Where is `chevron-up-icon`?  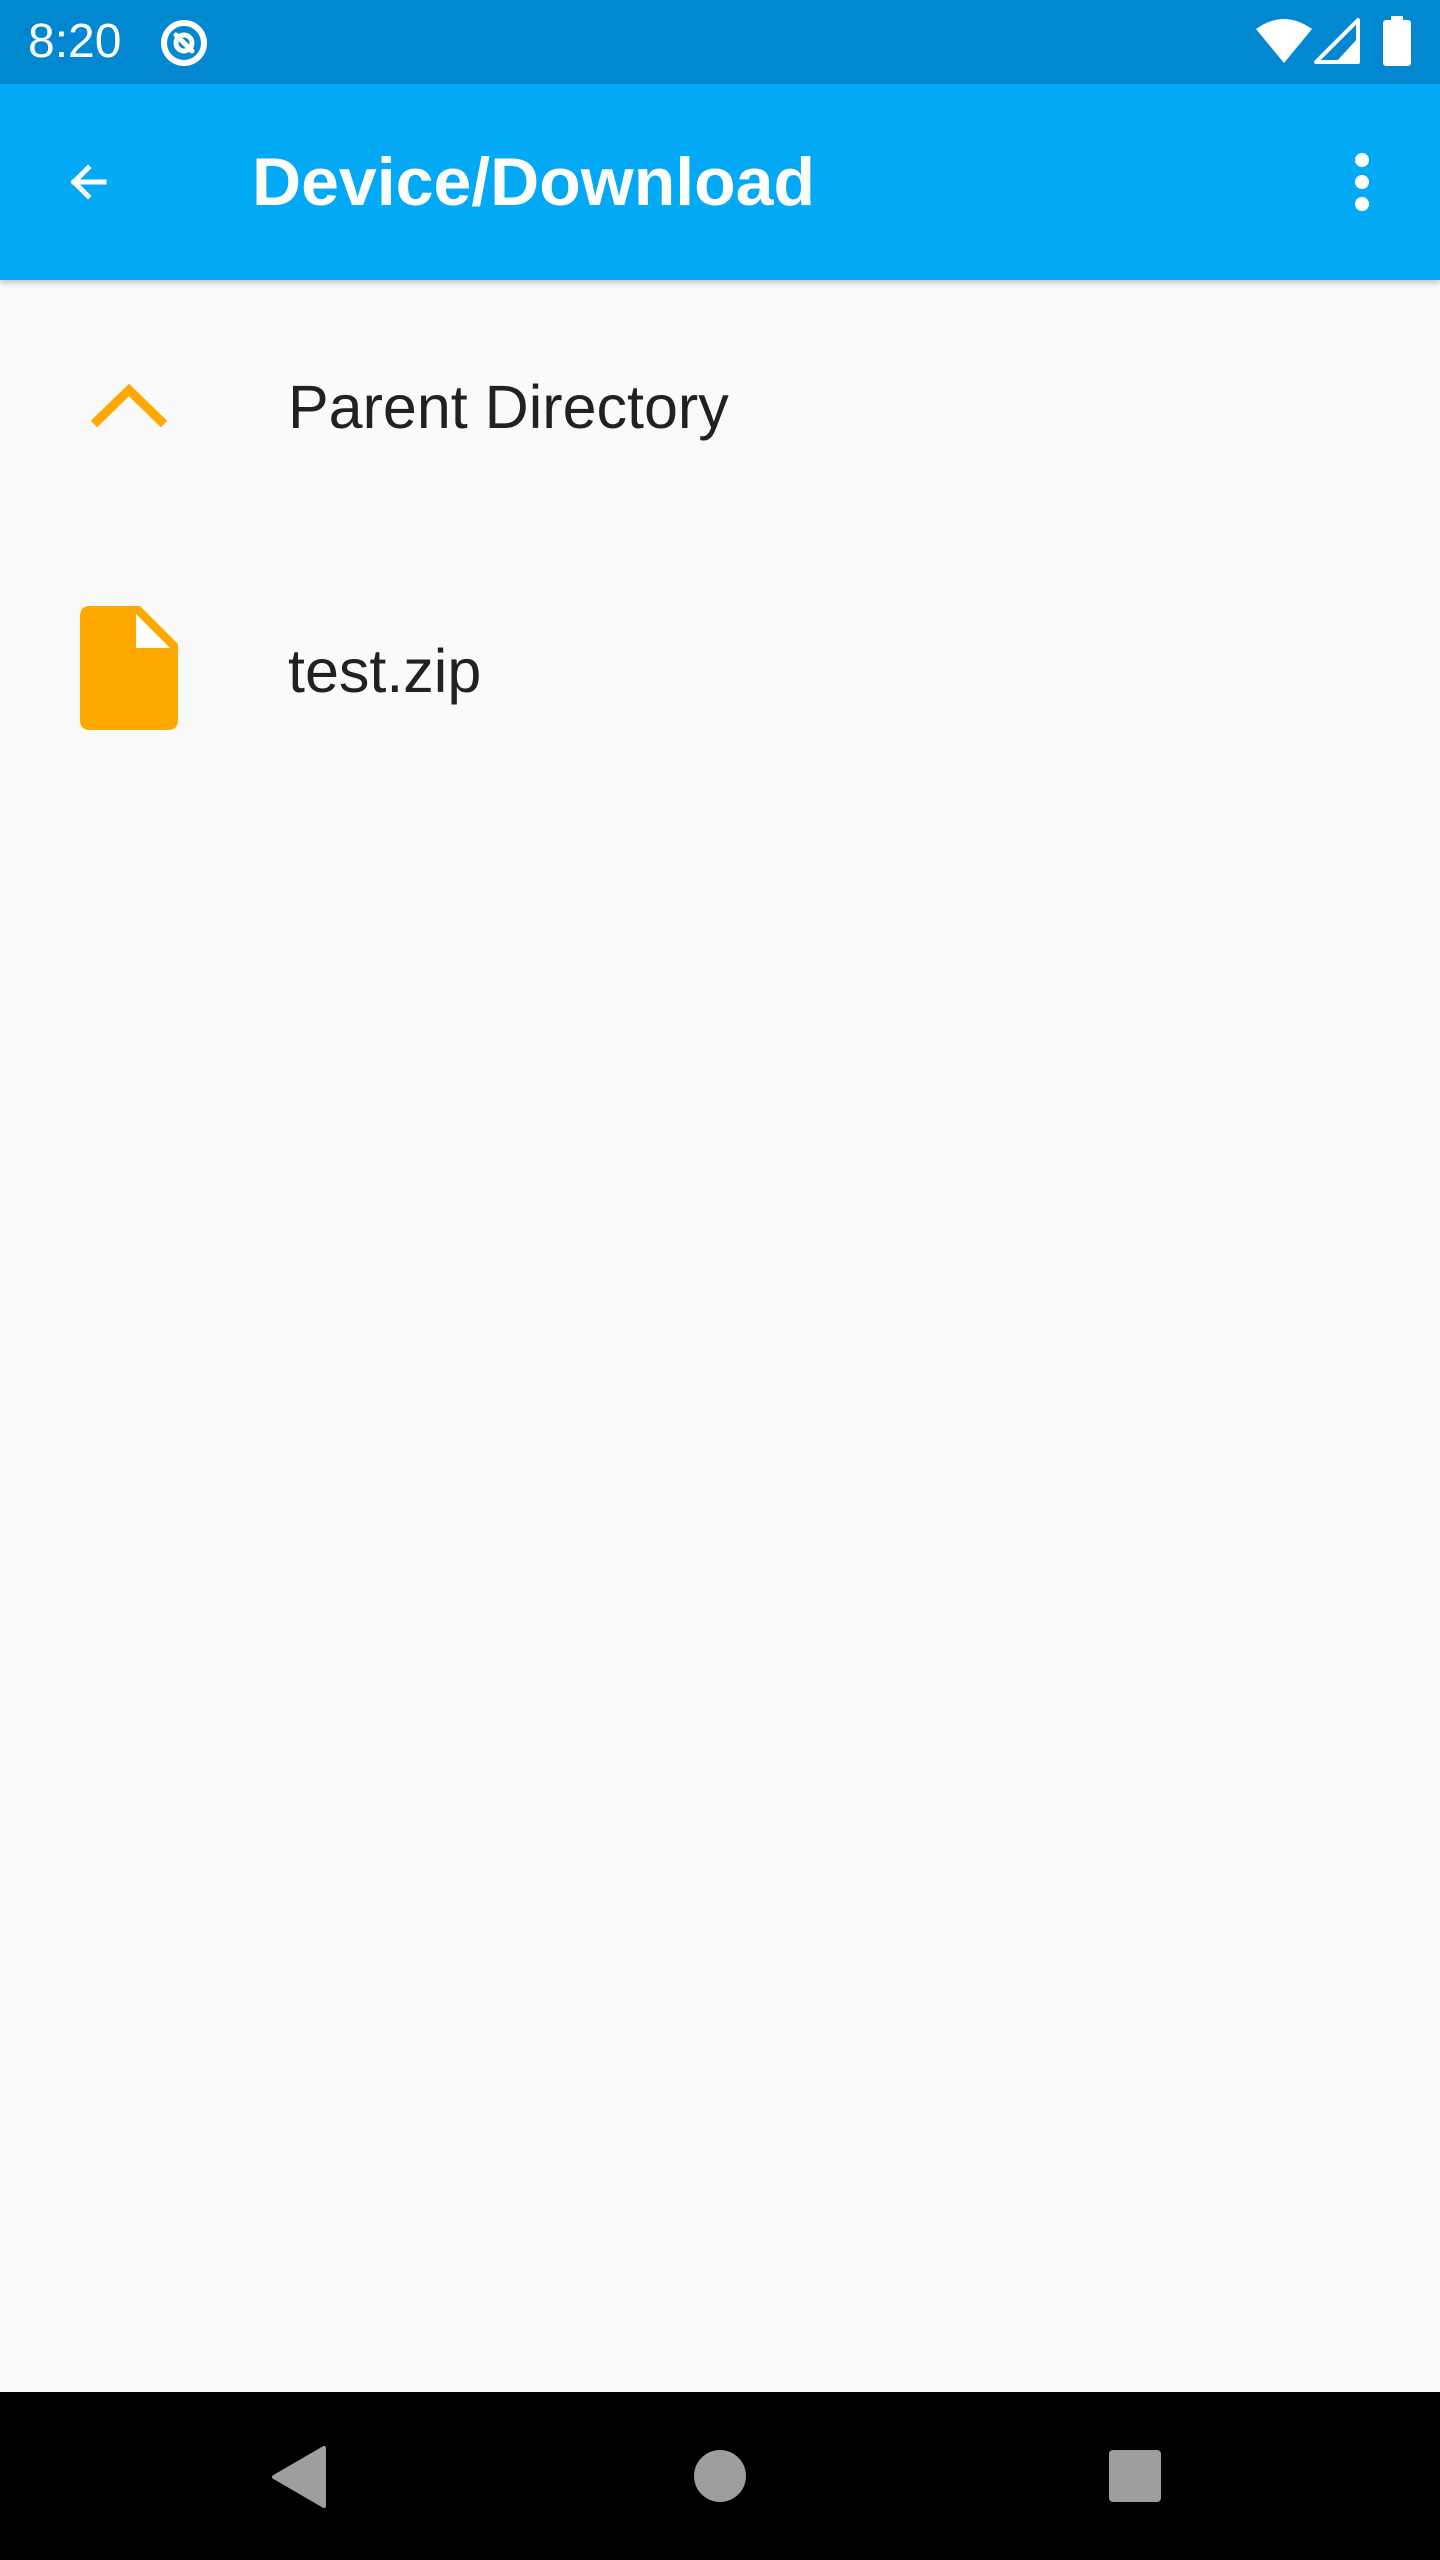
chevron-up-icon is located at coordinates (129, 405).